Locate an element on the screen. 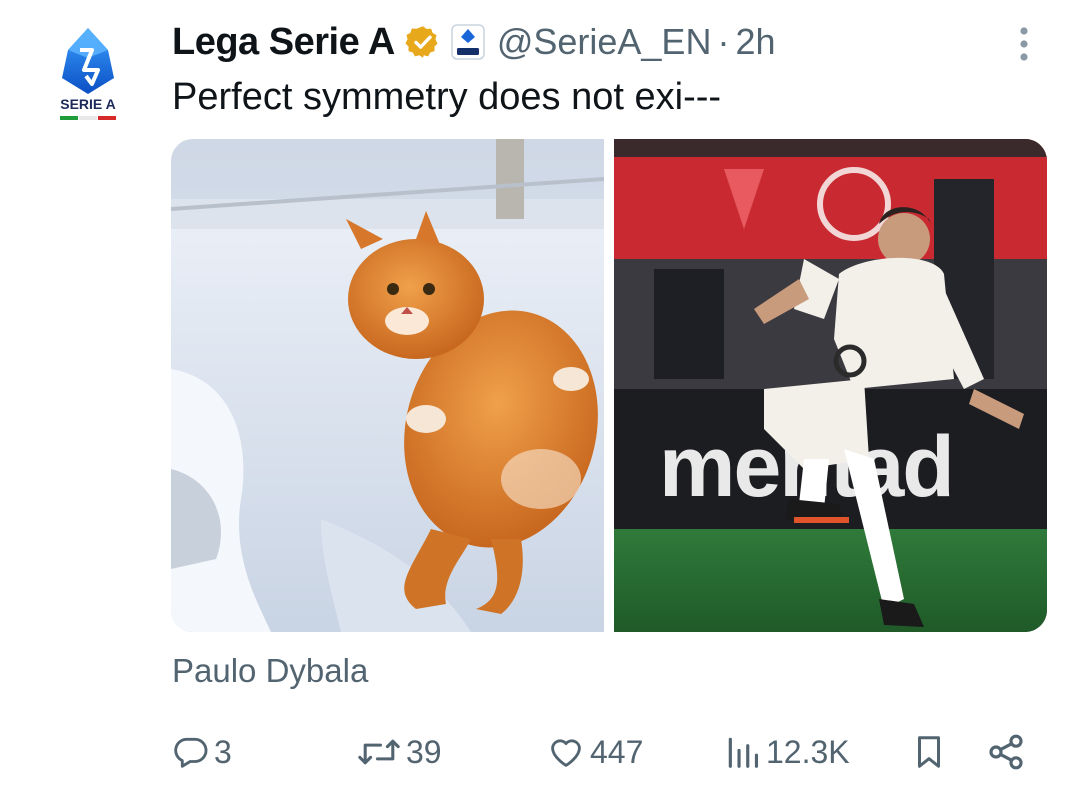 The width and height of the screenshot is (1080, 790). account-avatar: SERIE A is located at coordinates (88, 75).